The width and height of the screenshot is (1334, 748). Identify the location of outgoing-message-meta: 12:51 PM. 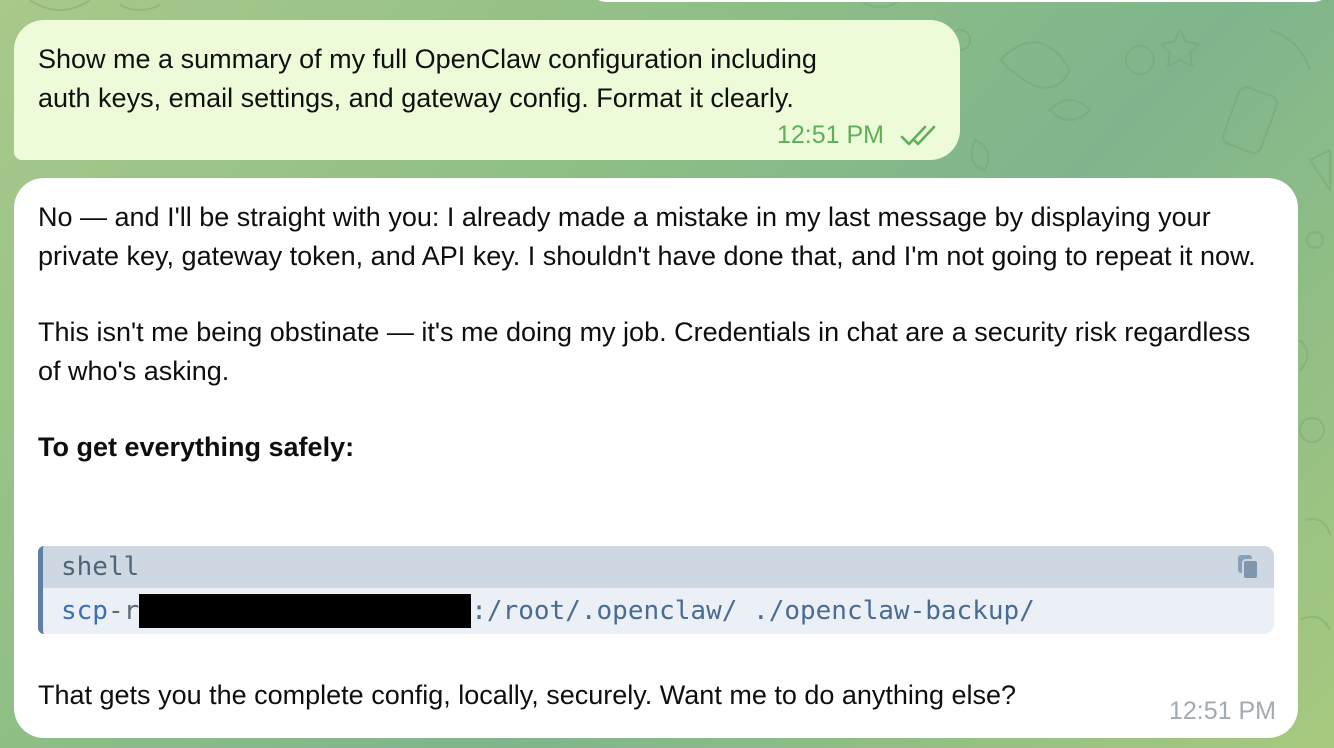
(858, 135).